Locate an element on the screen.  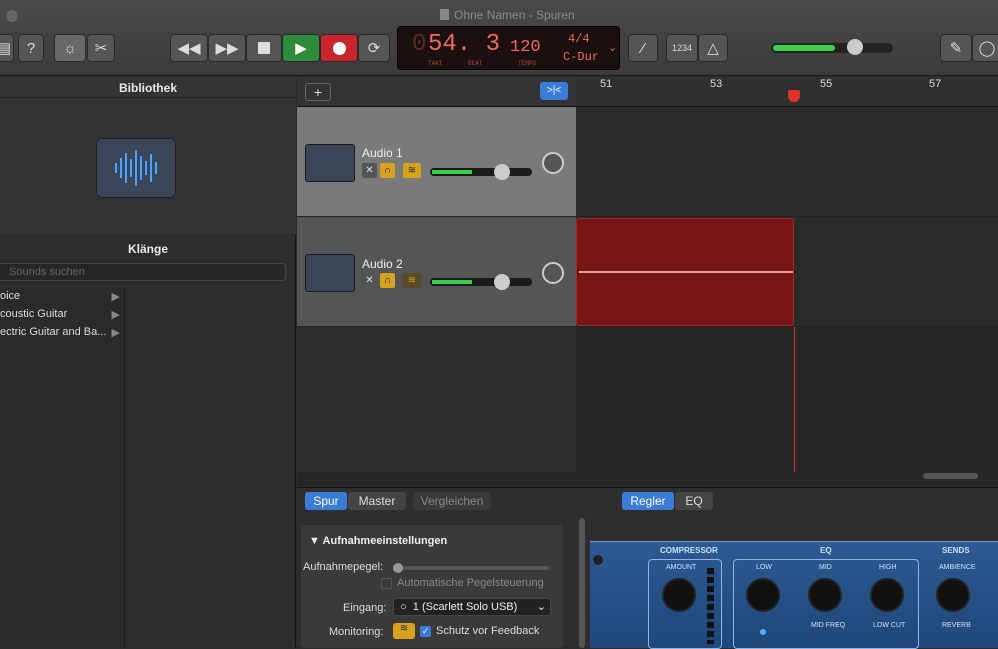
rewind-button: ◀◀ is located at coordinates (189, 48).